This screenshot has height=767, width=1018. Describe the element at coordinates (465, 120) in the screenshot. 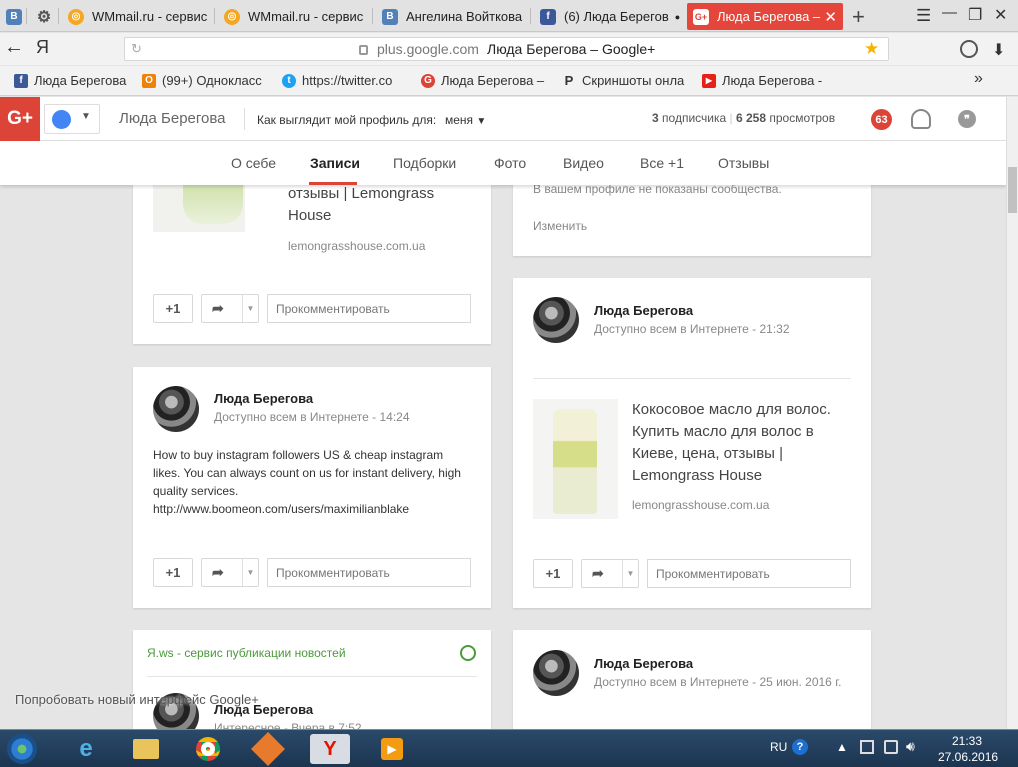

I see `view-as-dropdown: меня ▼` at that location.